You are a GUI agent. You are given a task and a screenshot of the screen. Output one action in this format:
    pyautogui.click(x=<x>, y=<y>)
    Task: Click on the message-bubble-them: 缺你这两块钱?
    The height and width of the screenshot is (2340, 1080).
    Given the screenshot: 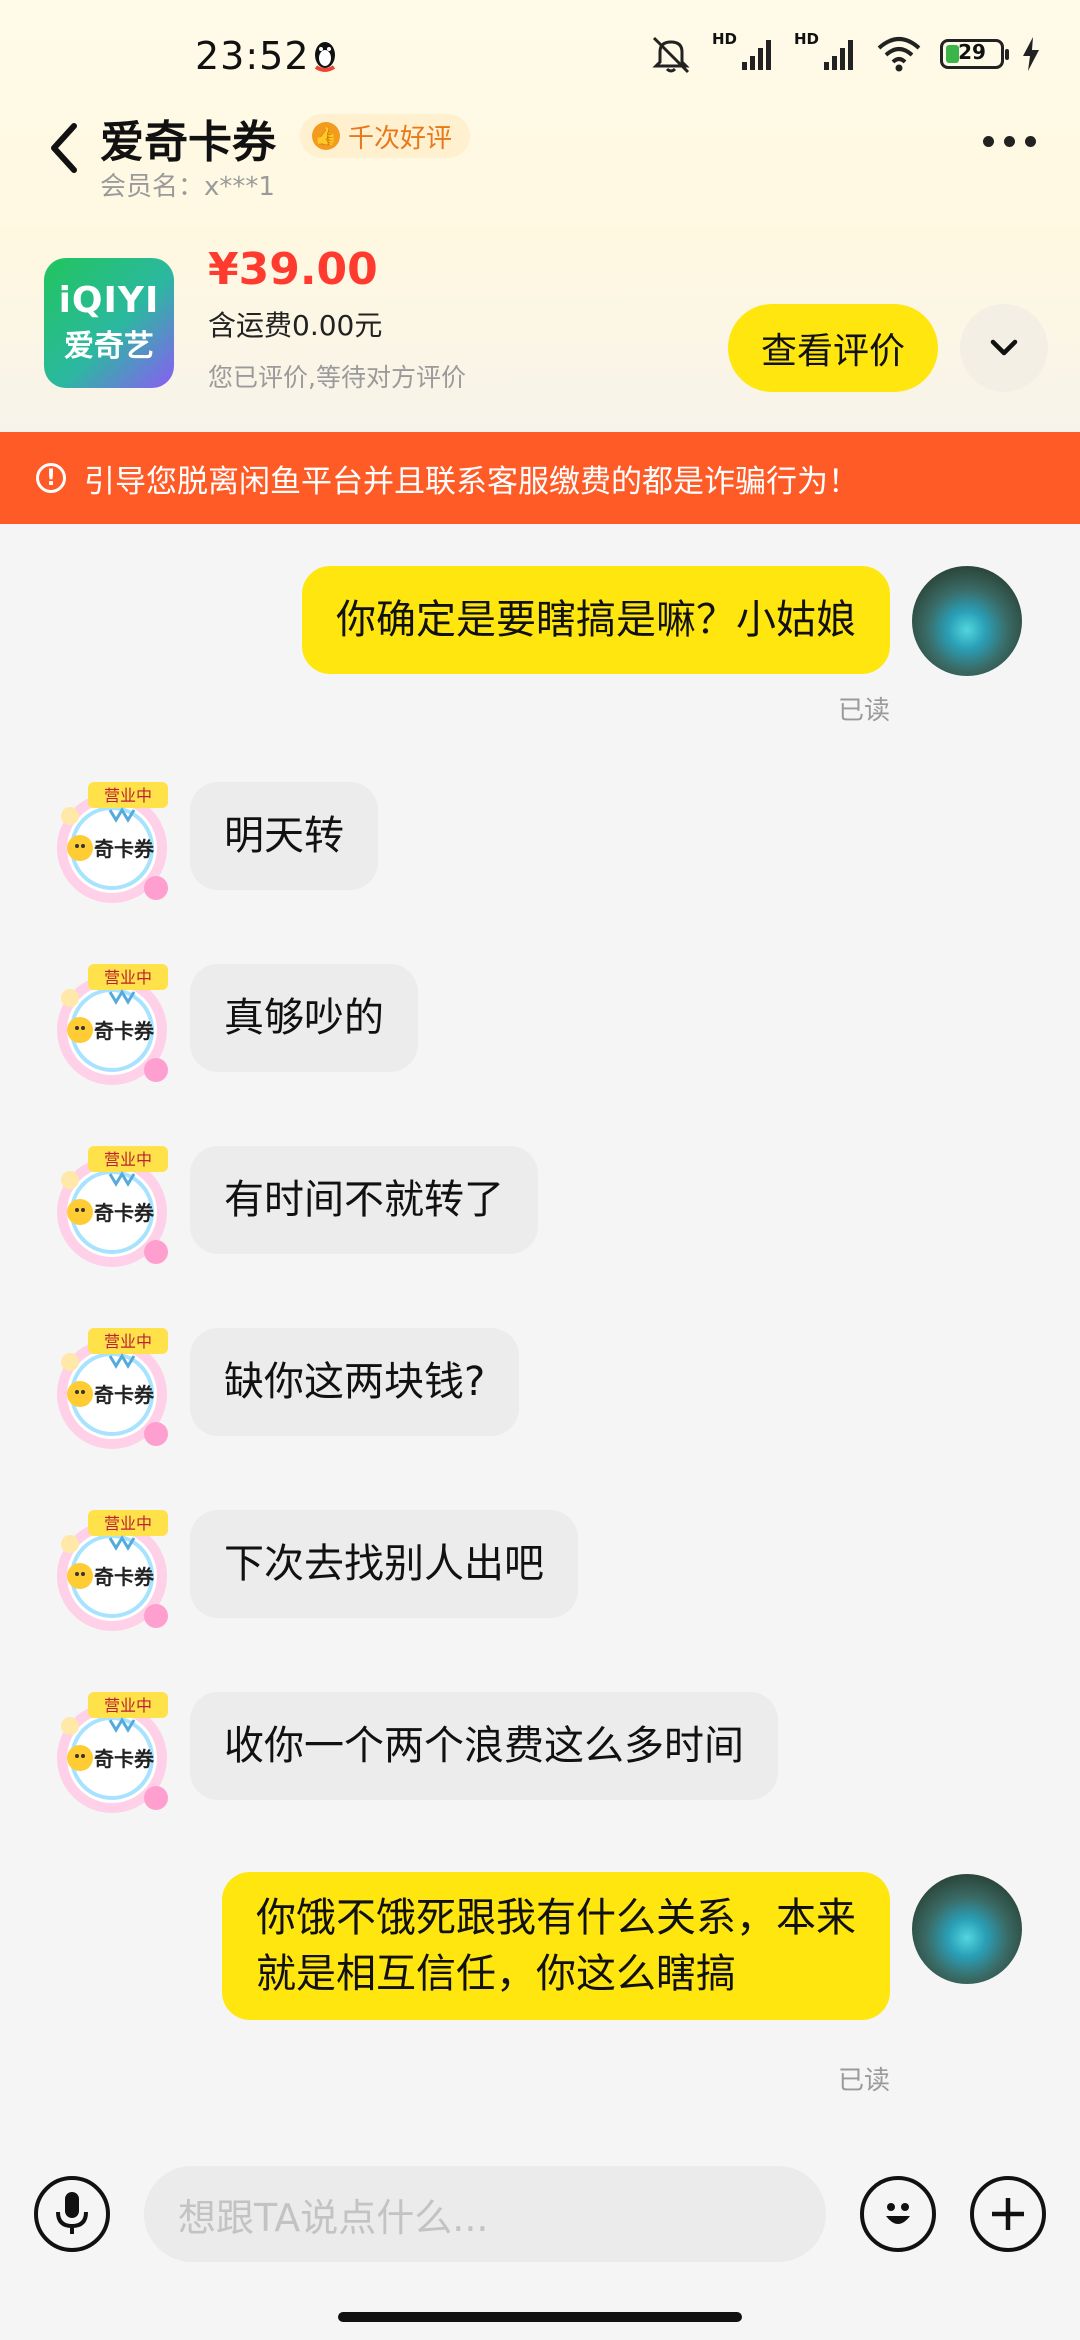 What is the action you would take?
    pyautogui.click(x=355, y=1382)
    